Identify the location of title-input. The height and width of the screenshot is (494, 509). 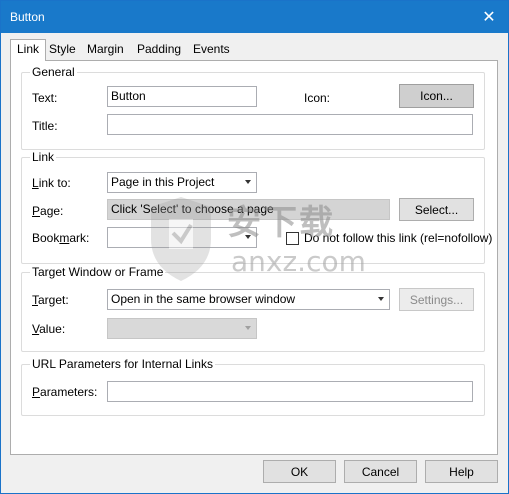
(290, 124).